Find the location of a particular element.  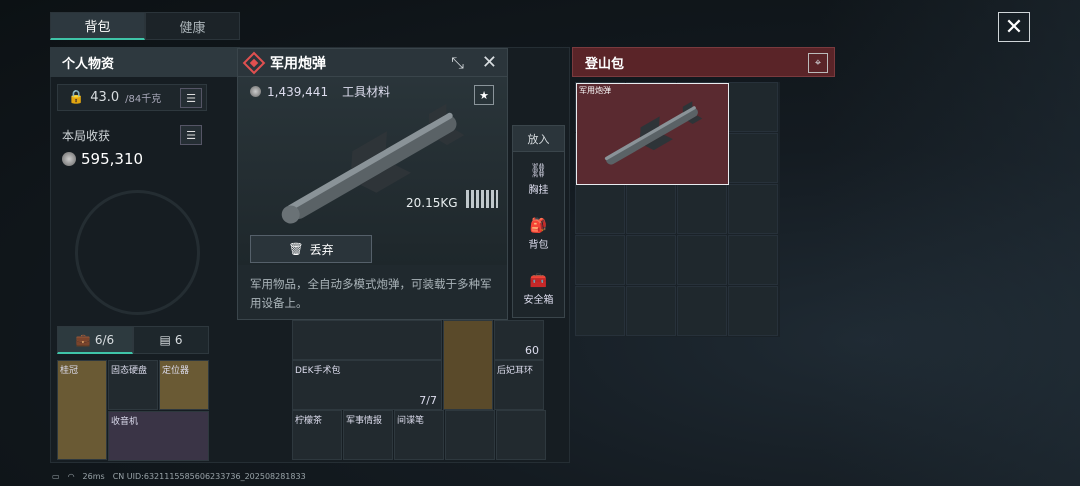

put-in-backpack: 🎒 背包 is located at coordinates (538, 234).